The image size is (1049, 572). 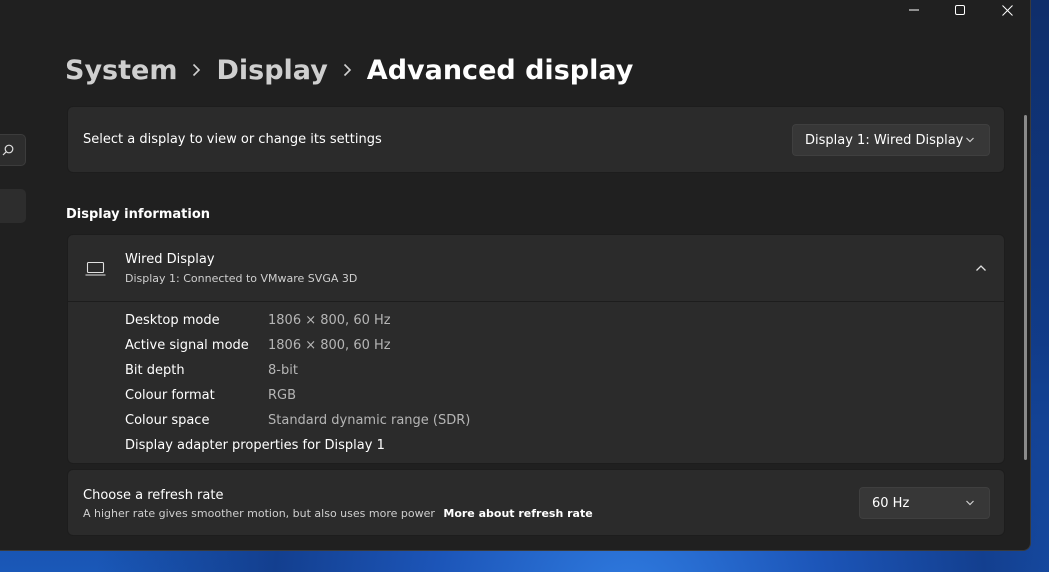 I want to click on laptop-icon, so click(x=95, y=269).